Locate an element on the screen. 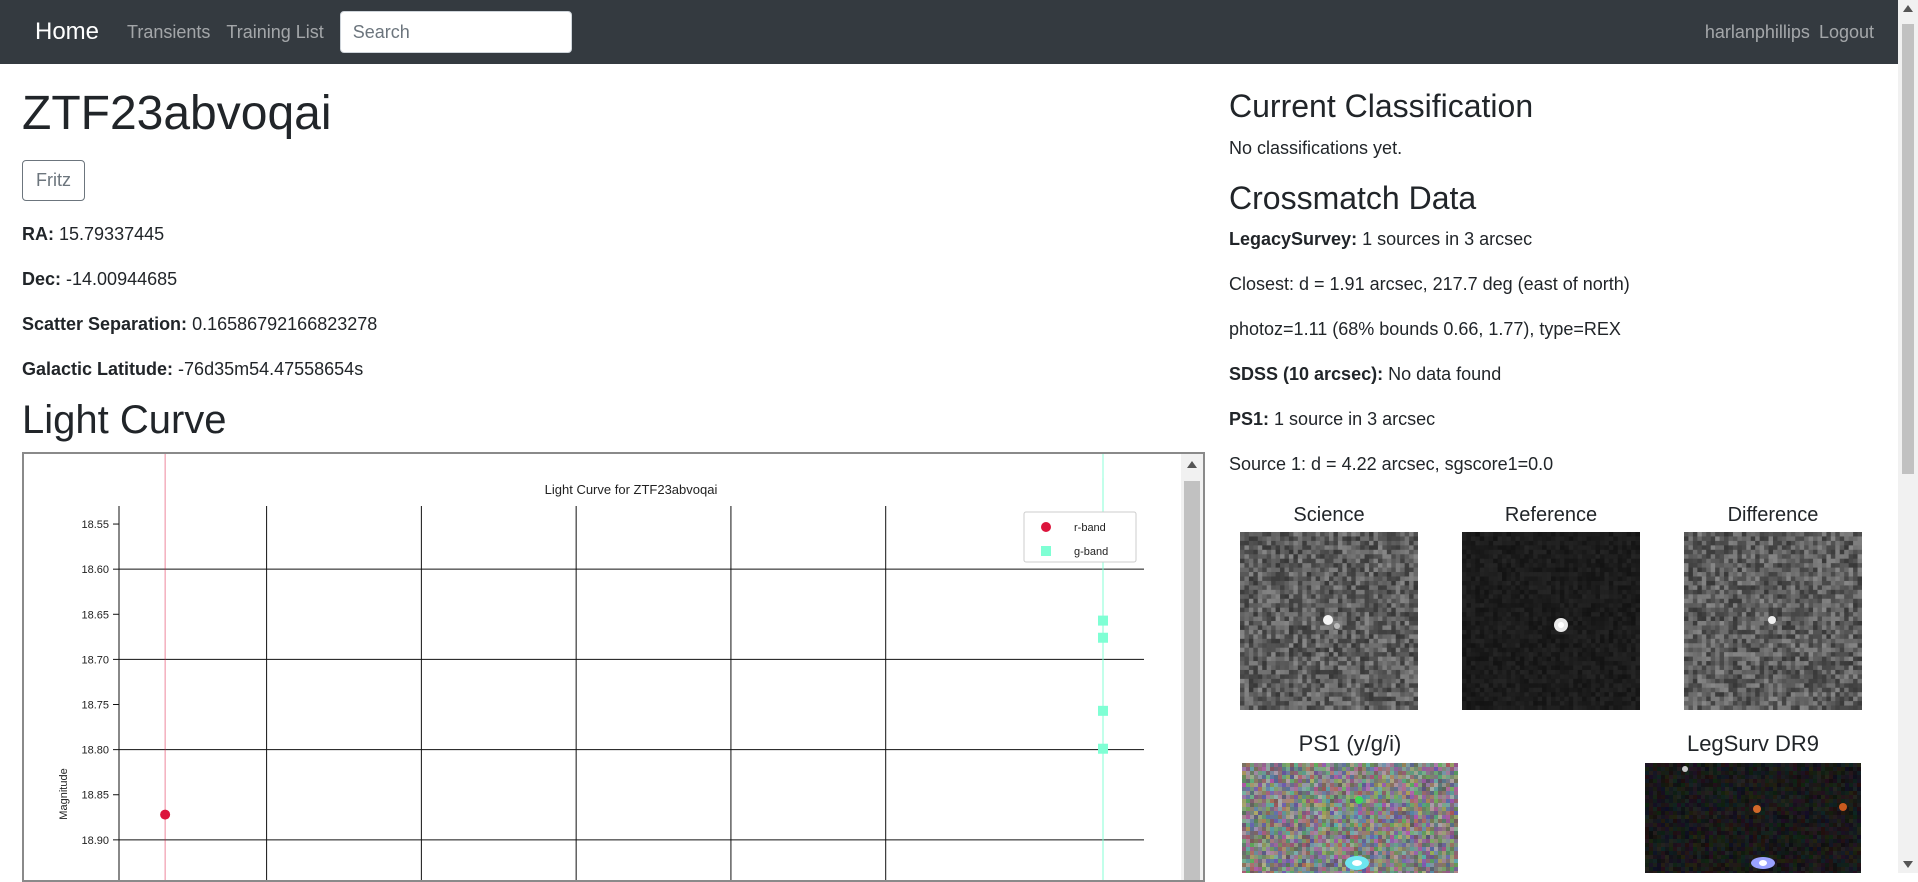 The height and width of the screenshot is (882, 1918). galactic-latitude-label: Galactic Latitude: is located at coordinates (97, 369).